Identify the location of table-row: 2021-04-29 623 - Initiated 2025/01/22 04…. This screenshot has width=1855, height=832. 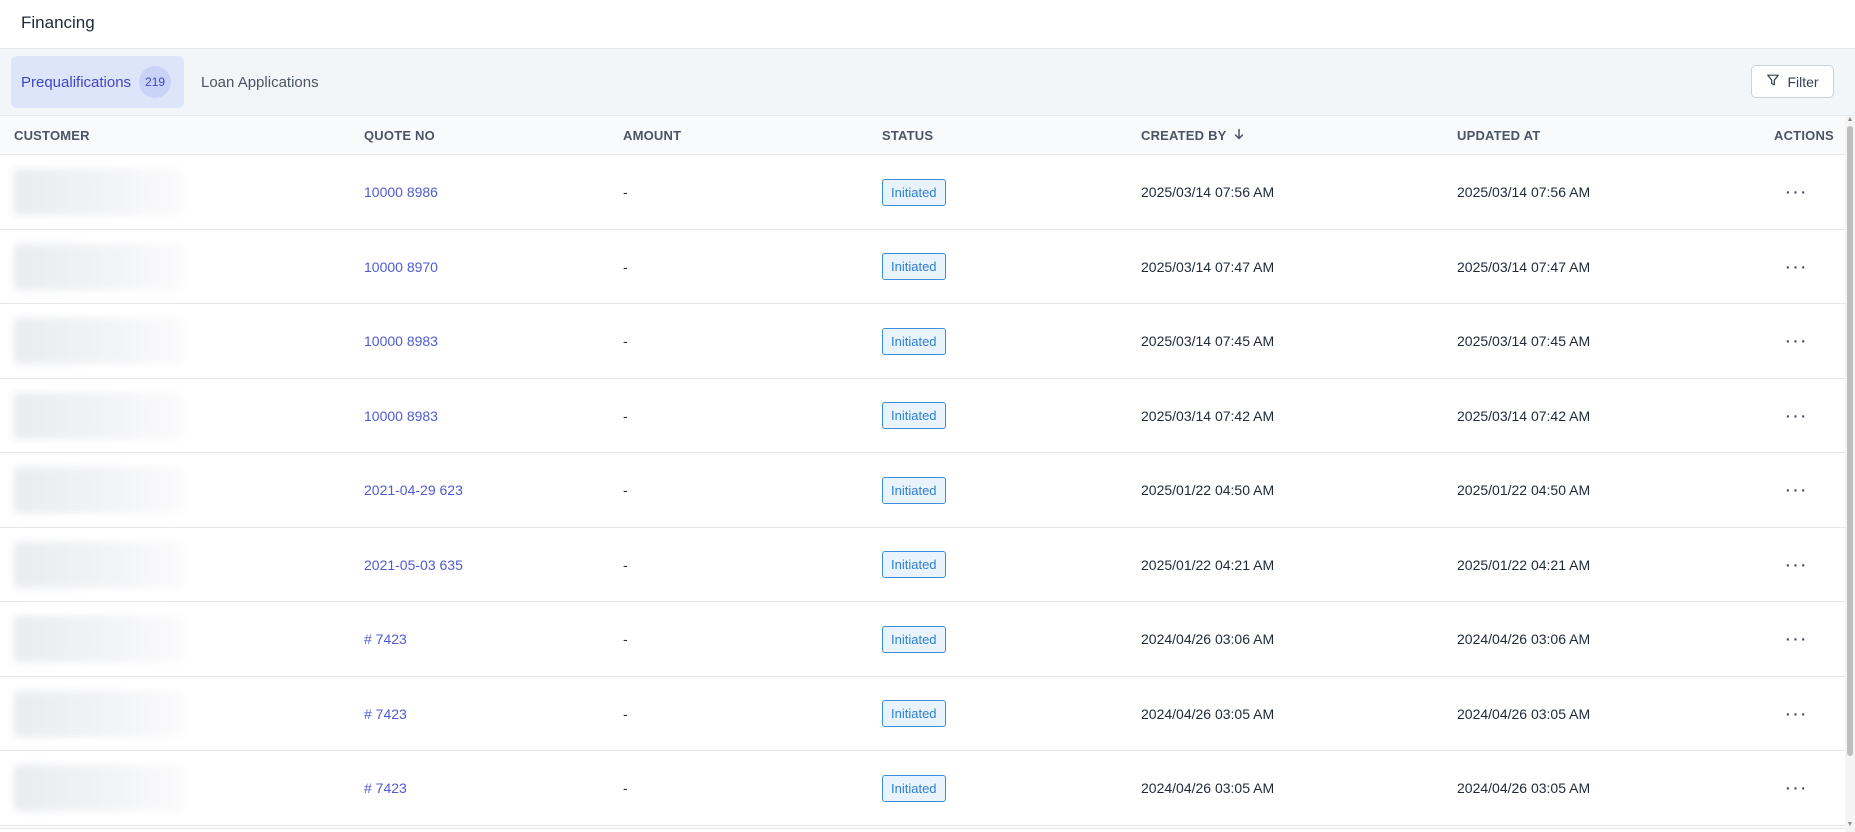
(922, 490).